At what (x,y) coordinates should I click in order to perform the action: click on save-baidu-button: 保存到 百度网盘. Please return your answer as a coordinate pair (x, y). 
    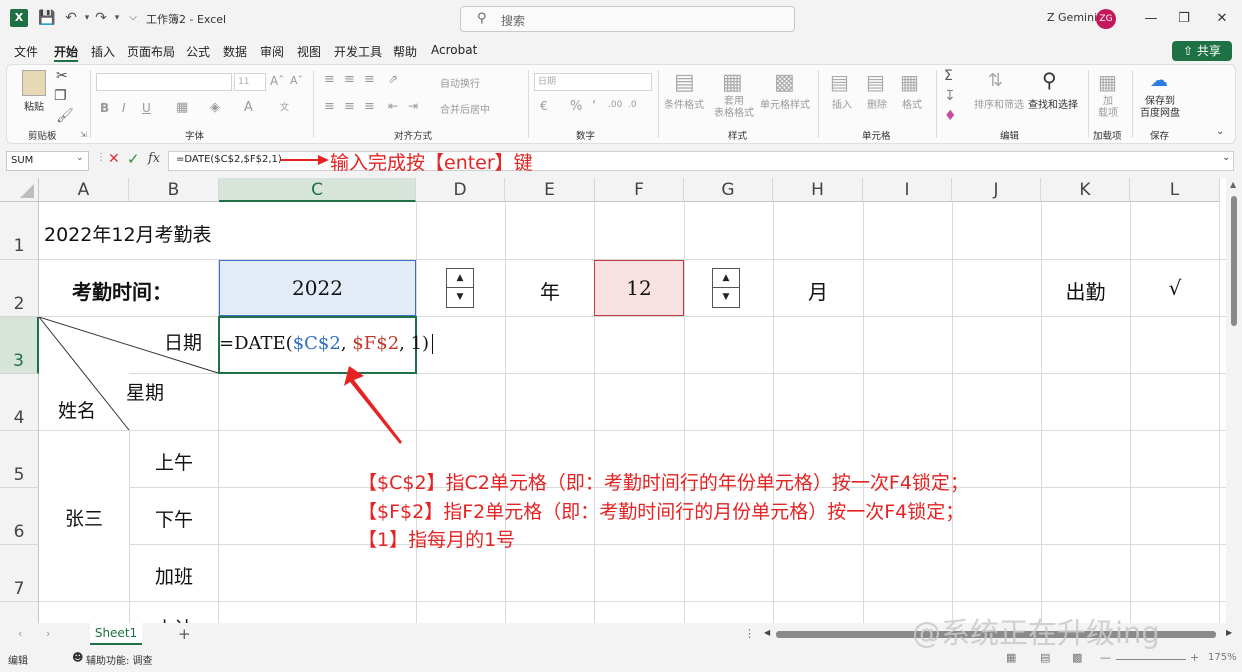
    Looking at the image, I should click on (1160, 108).